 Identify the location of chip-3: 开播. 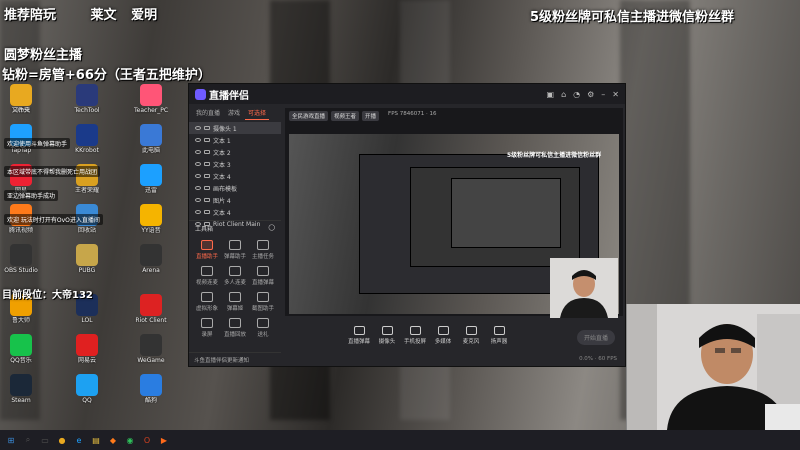
(371, 116).